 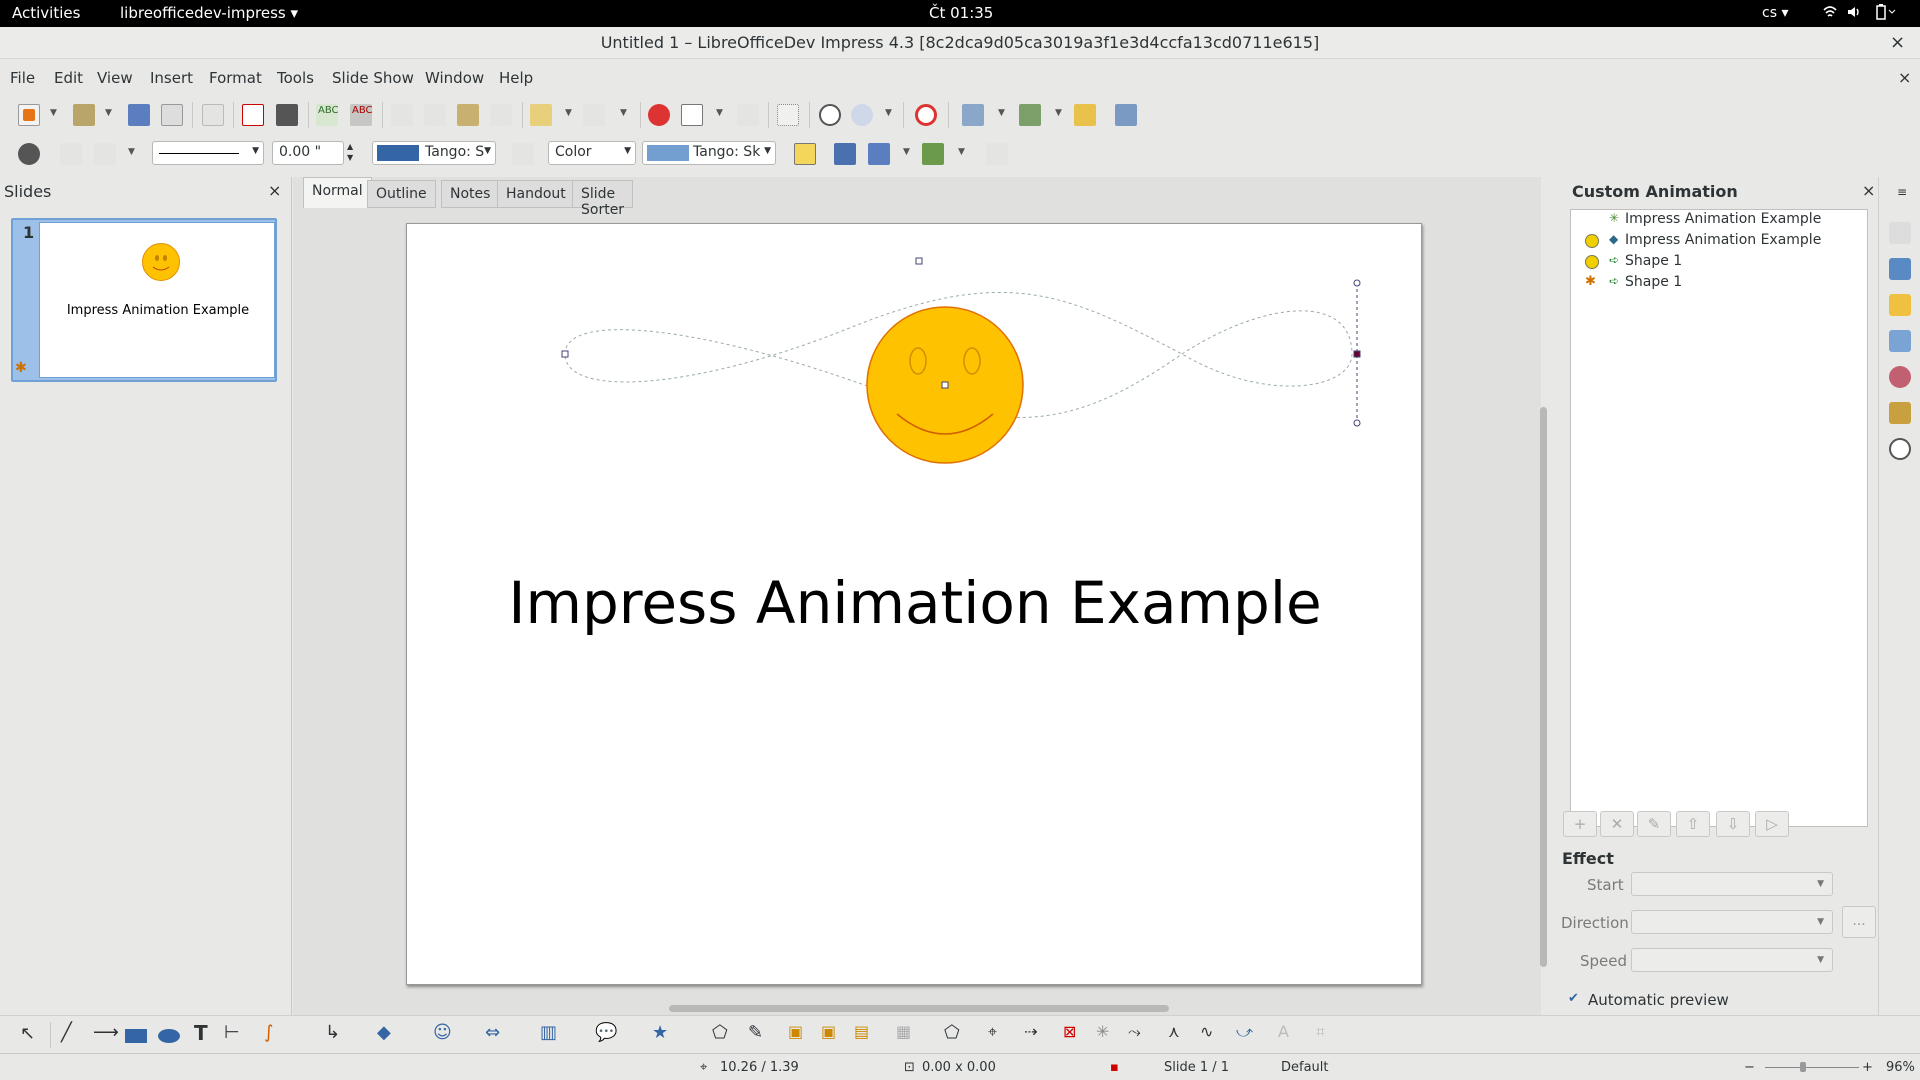 I want to click on add-effect-button: +, so click(x=1580, y=824).